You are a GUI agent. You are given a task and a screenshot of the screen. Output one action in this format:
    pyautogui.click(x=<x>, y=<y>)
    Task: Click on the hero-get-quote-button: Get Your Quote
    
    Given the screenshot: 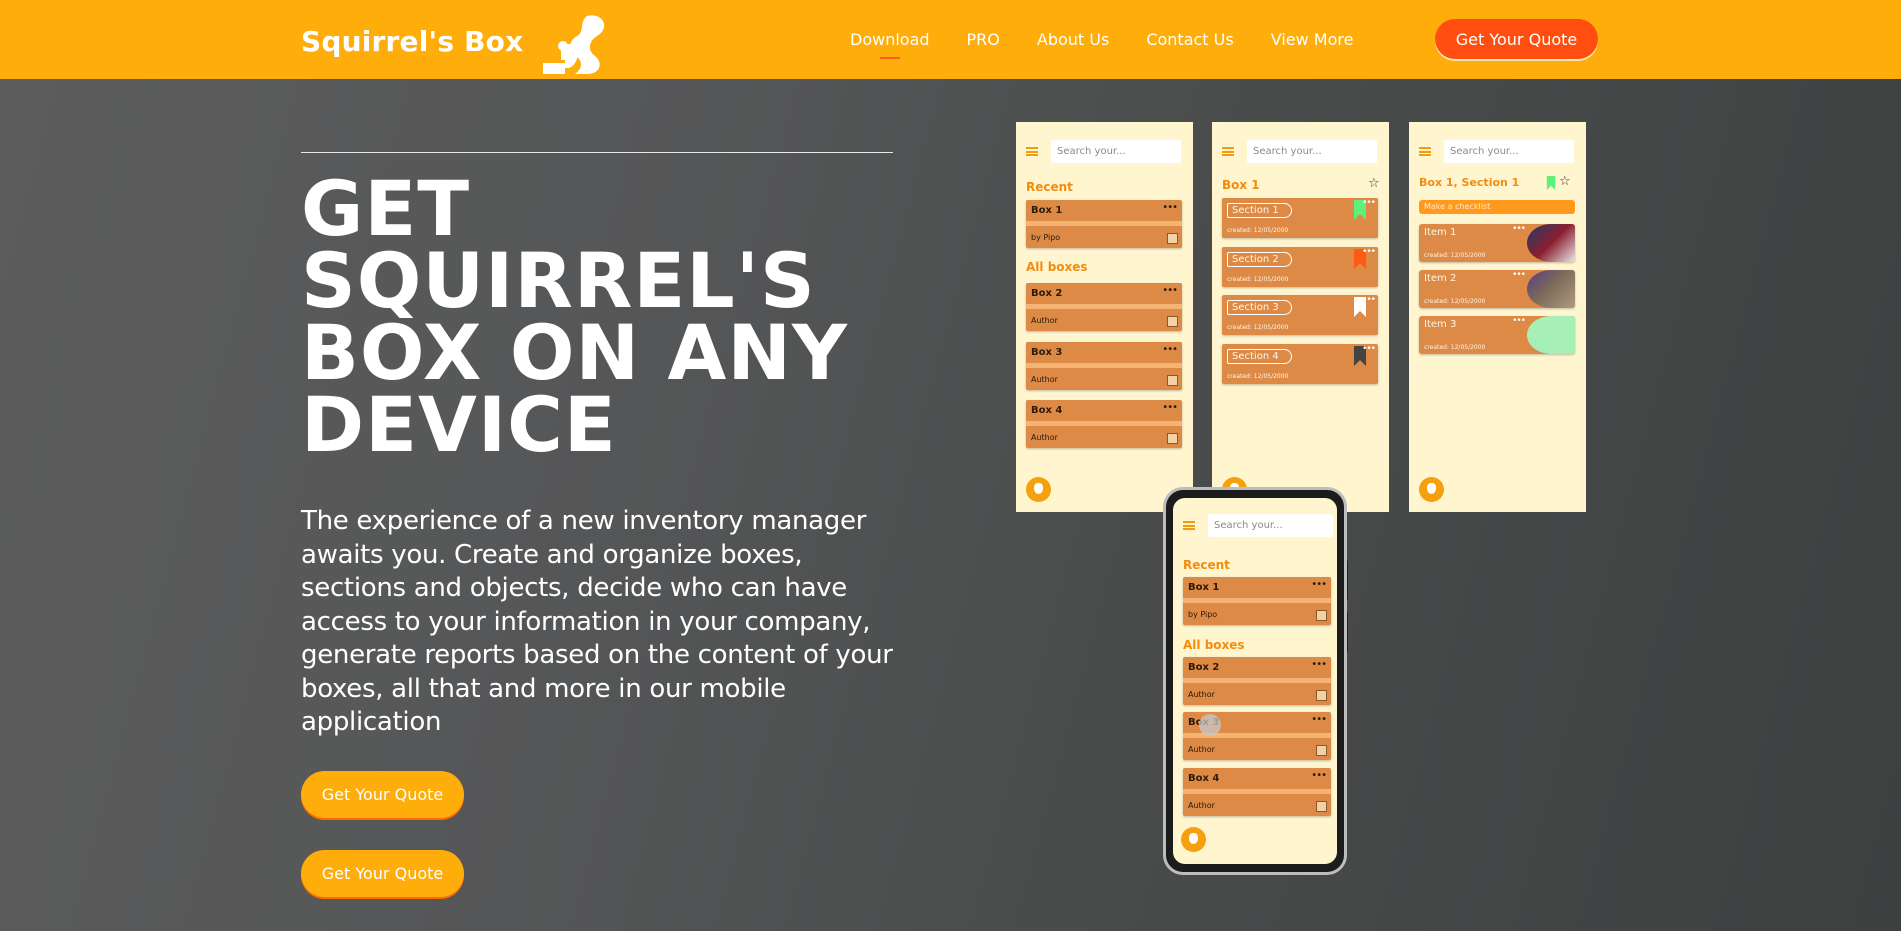 What is the action you would take?
    pyautogui.click(x=382, y=794)
    